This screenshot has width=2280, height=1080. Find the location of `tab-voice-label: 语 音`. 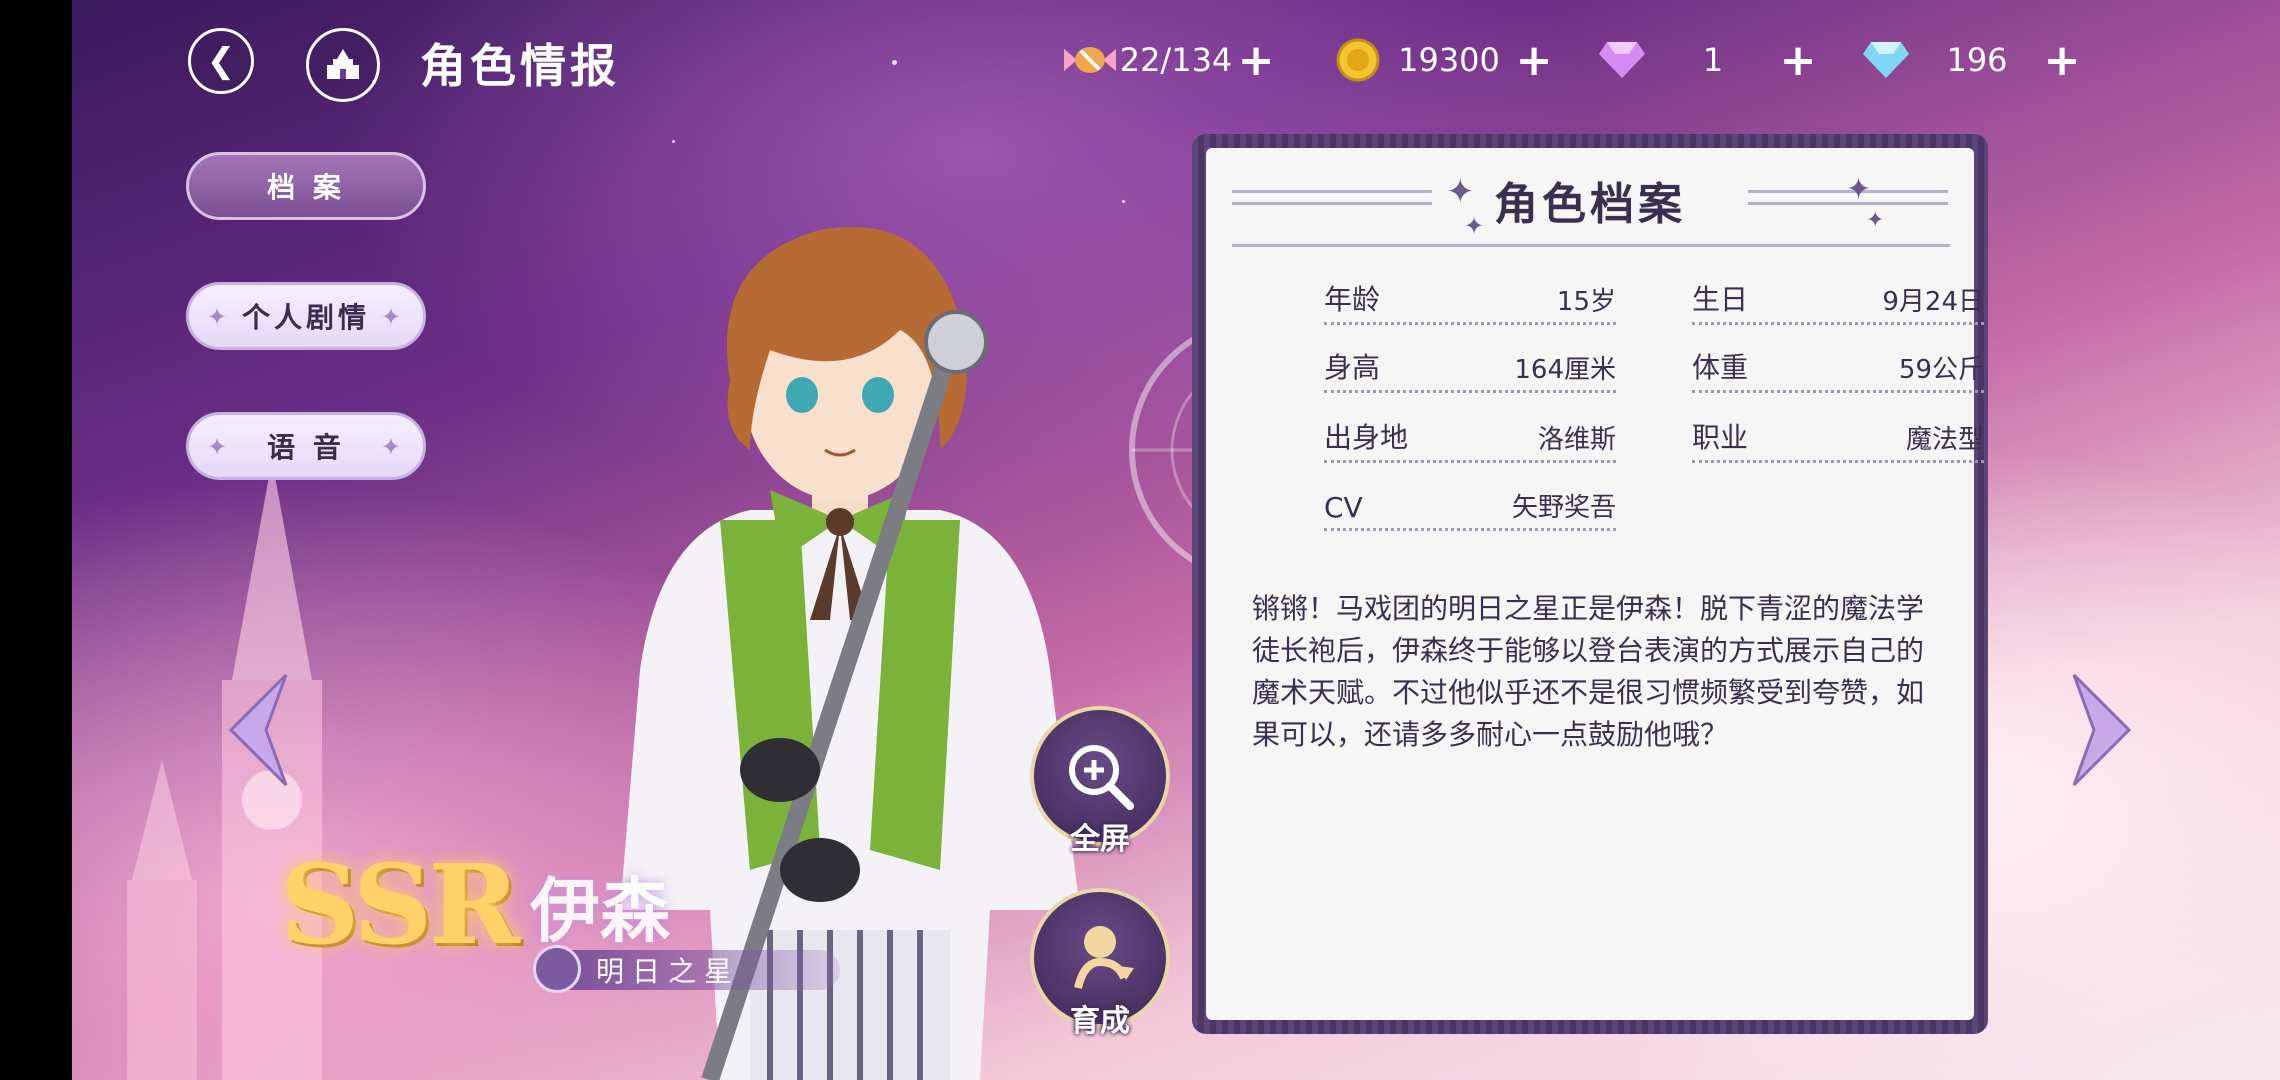

tab-voice-label: 语 音 is located at coordinates (306, 447).